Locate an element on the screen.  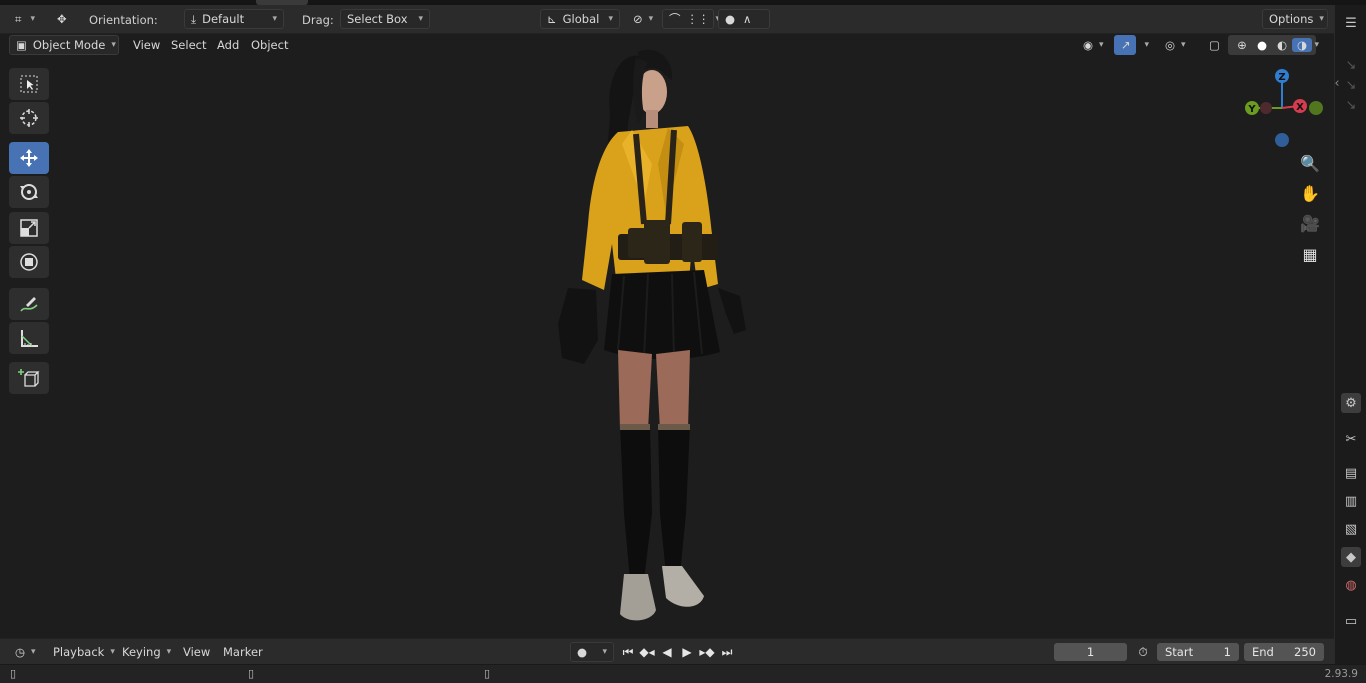
solid-shading-icon: ● is located at coordinates (1262, 45).